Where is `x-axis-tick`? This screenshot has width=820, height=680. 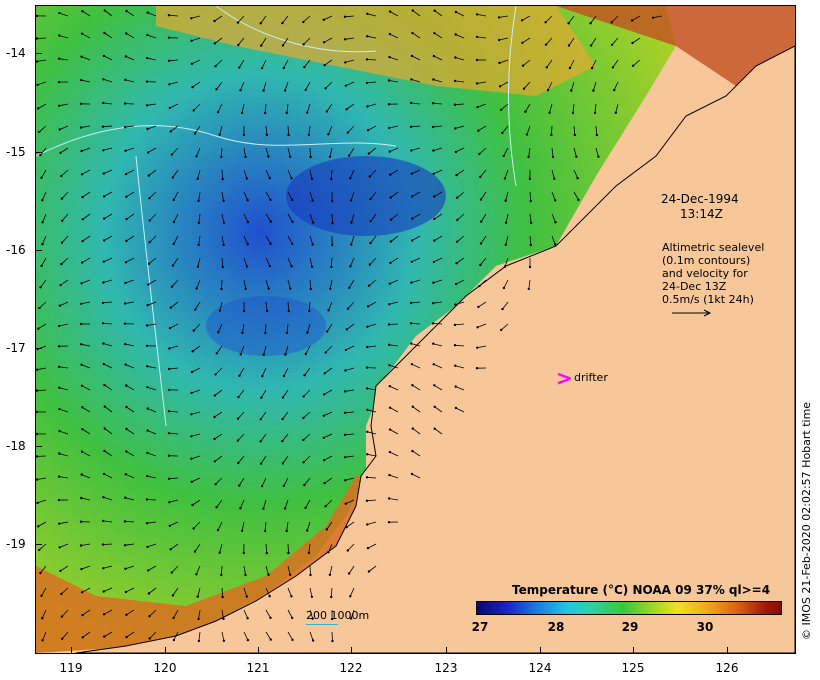
x-axis-tick is located at coordinates (165, 650).